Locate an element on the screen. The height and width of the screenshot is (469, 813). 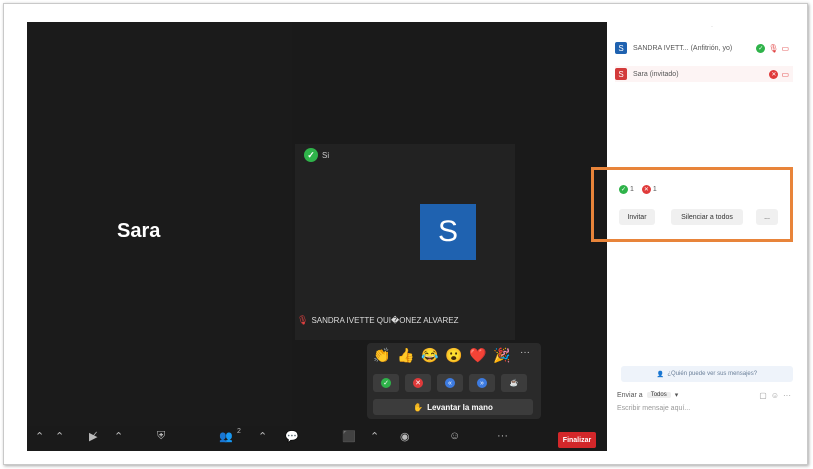
send-to-select: Todos is located at coordinates (658, 395).